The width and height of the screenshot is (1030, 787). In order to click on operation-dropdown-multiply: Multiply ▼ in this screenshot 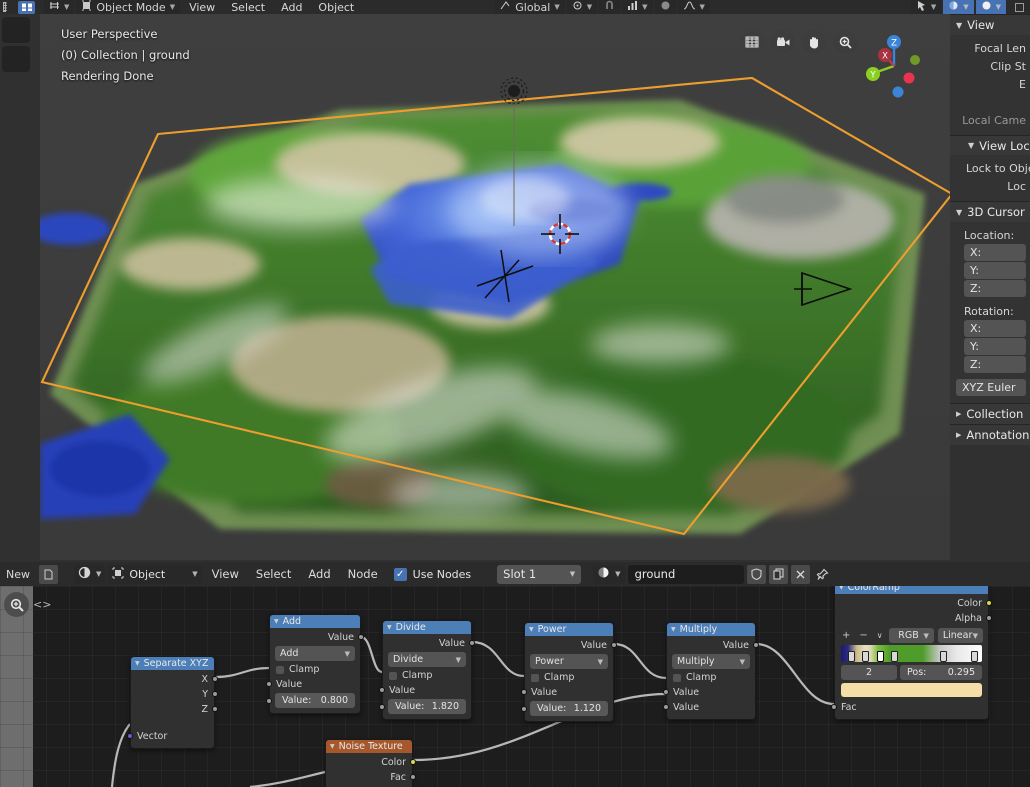, I will do `click(711, 661)`.